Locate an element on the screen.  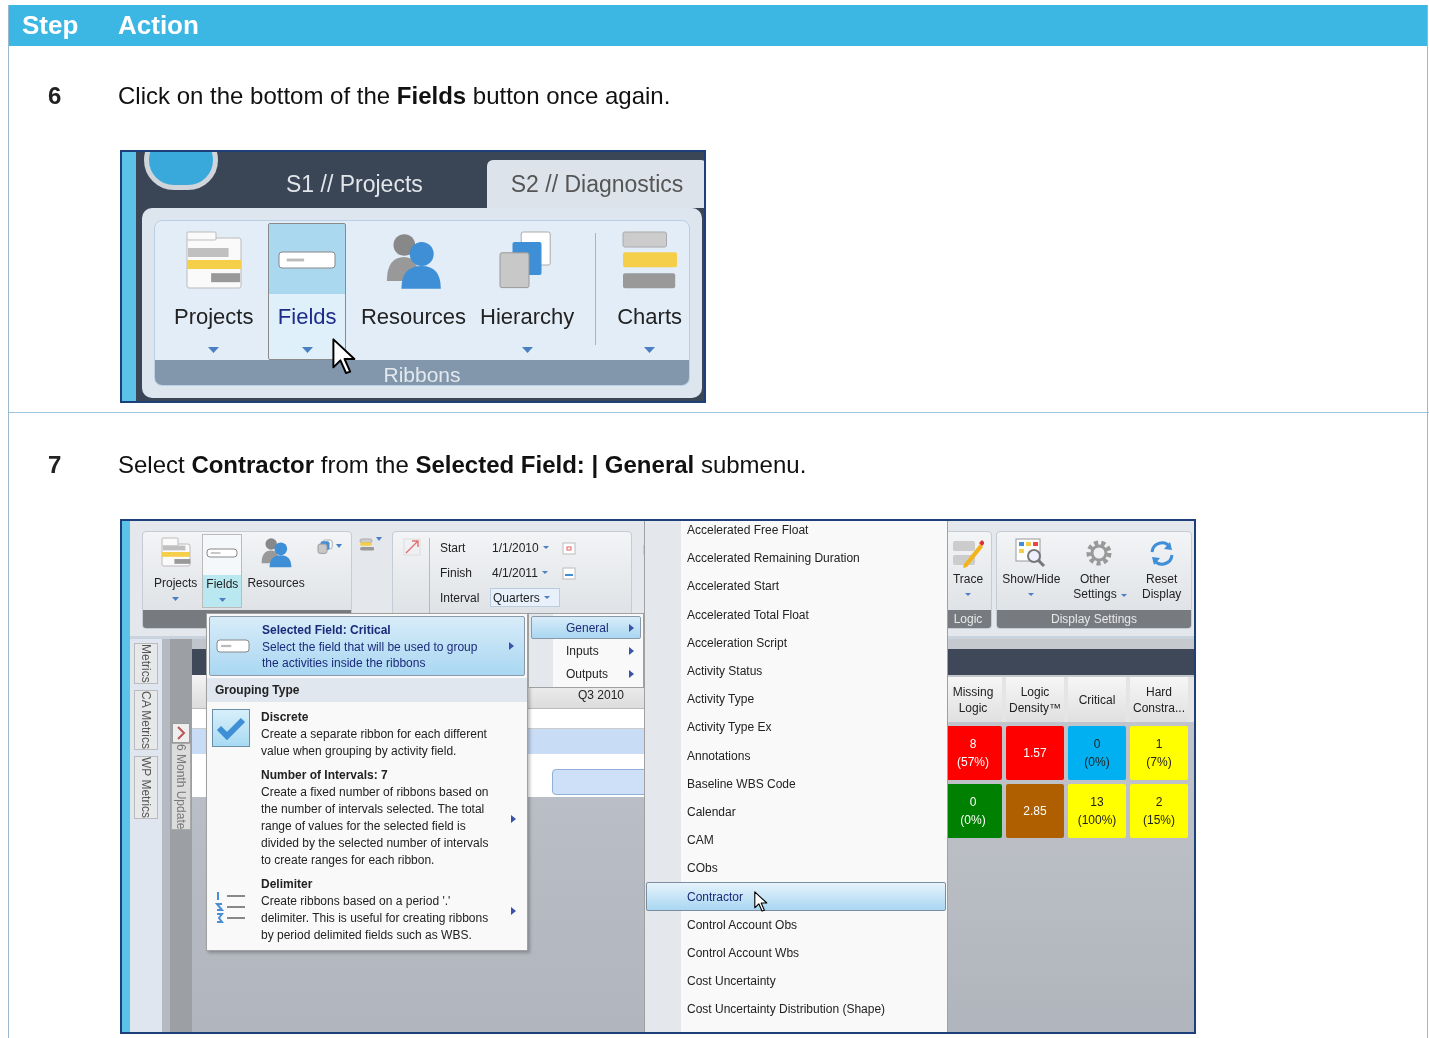
menu-item-label: CAM is located at coordinates (700, 841).